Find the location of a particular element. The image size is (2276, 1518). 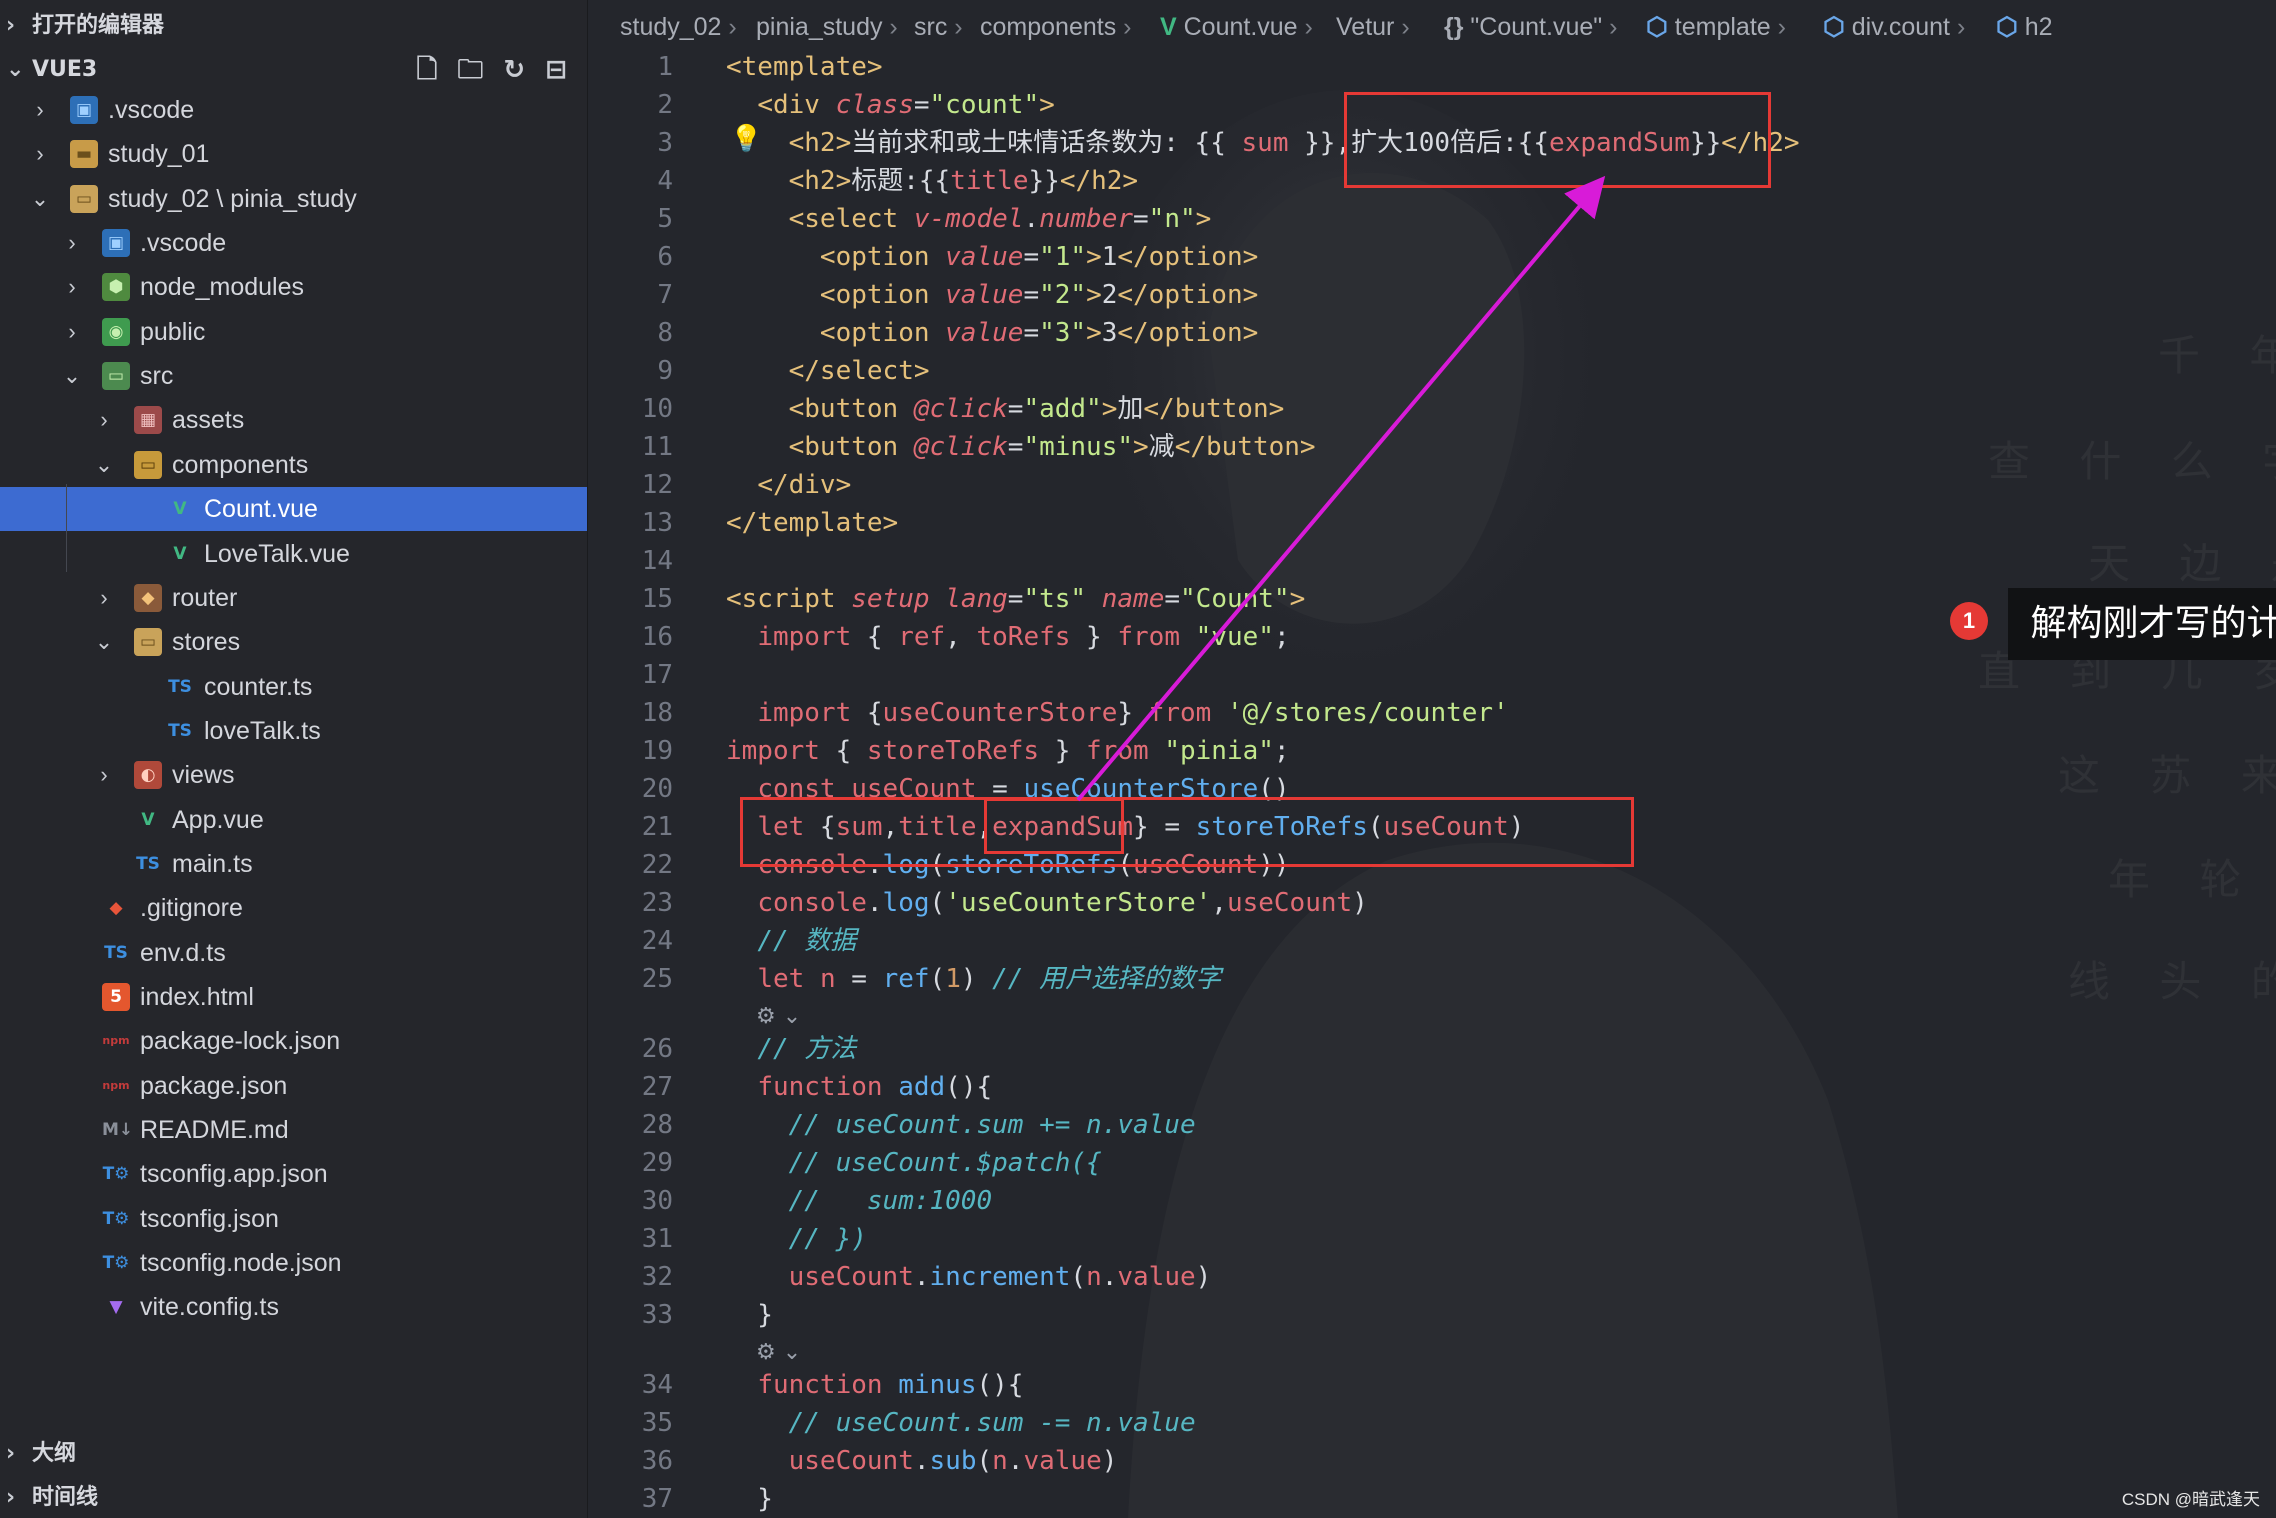

tree-item: TS loveTalk.ts is located at coordinates (293, 731).